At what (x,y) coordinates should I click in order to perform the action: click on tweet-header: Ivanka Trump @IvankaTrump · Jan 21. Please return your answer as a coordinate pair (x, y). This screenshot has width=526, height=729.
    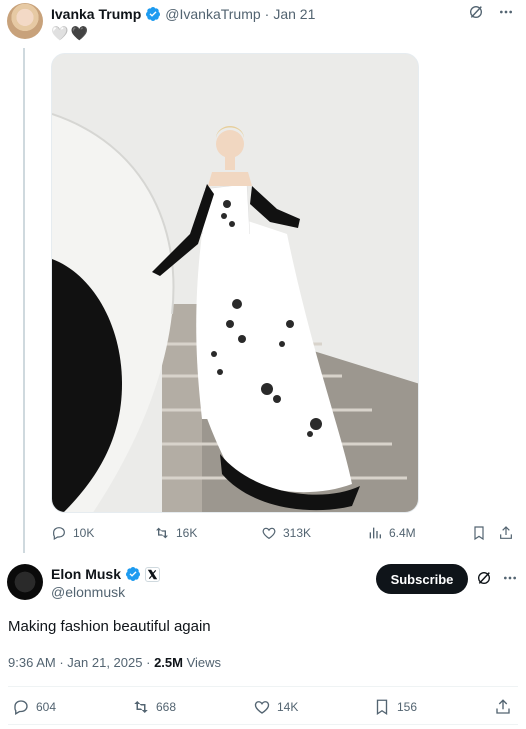
    Looking at the image, I should click on (183, 14).